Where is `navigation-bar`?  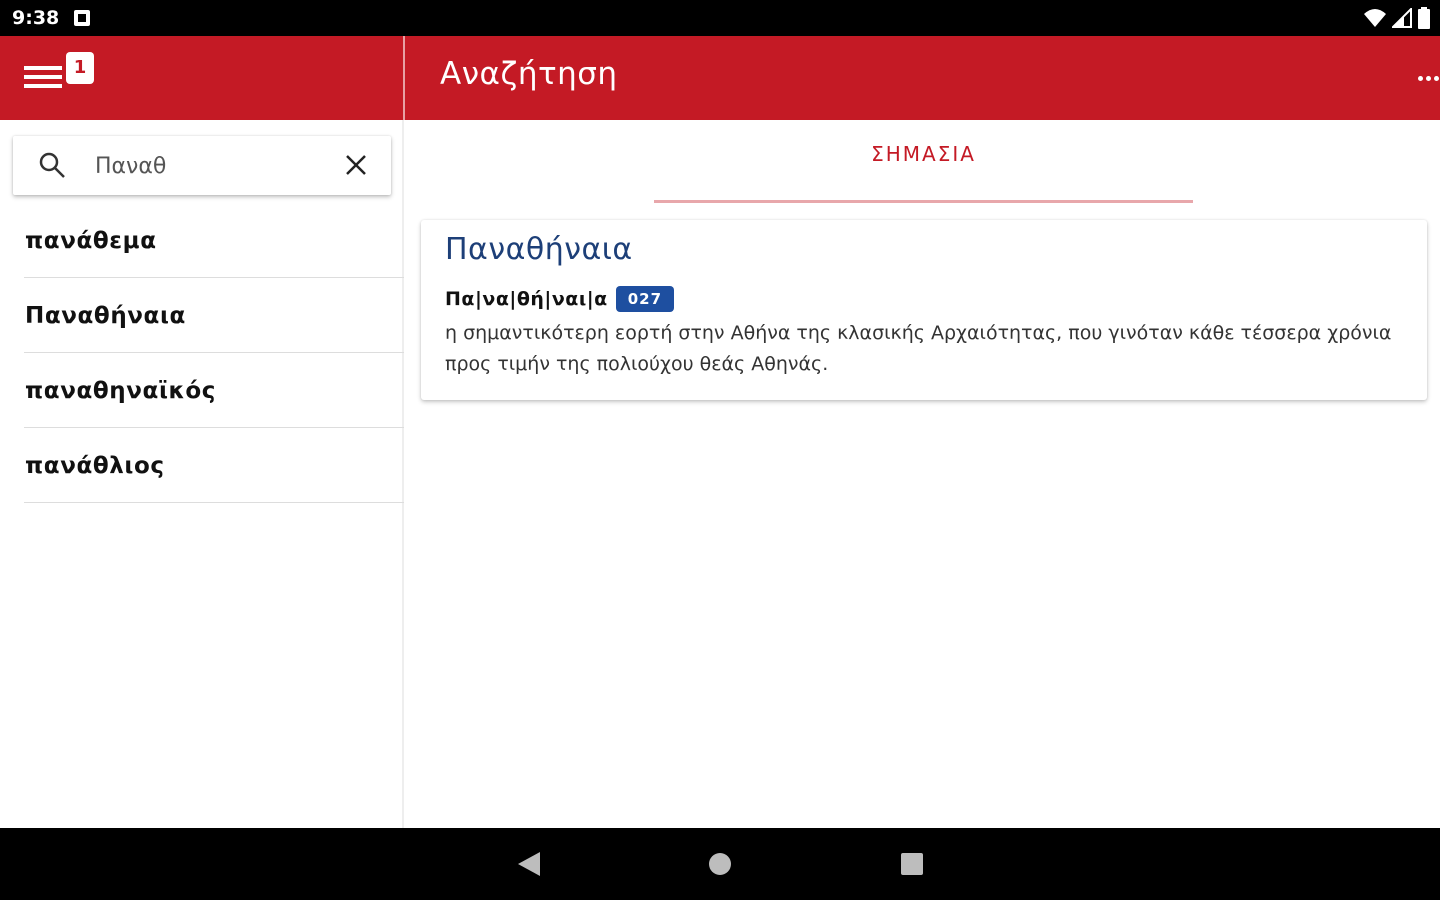
navigation-bar is located at coordinates (720, 864).